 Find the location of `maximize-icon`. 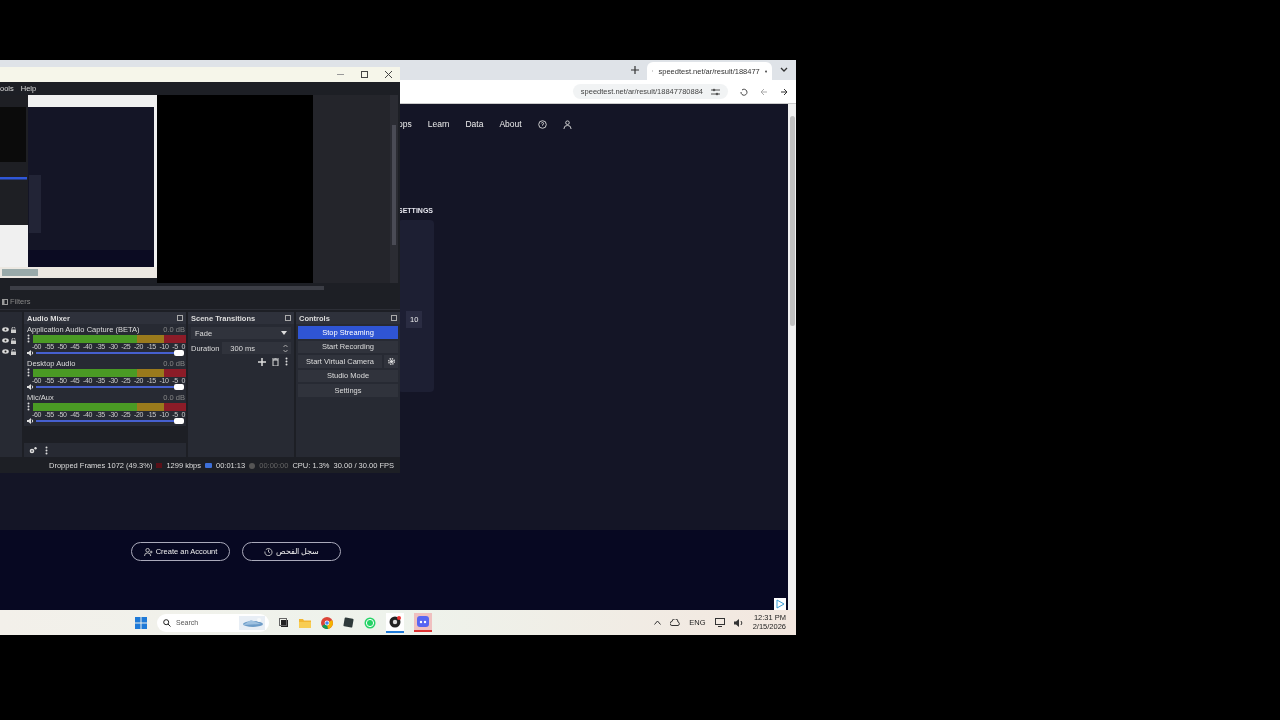

maximize-icon is located at coordinates (364, 74).